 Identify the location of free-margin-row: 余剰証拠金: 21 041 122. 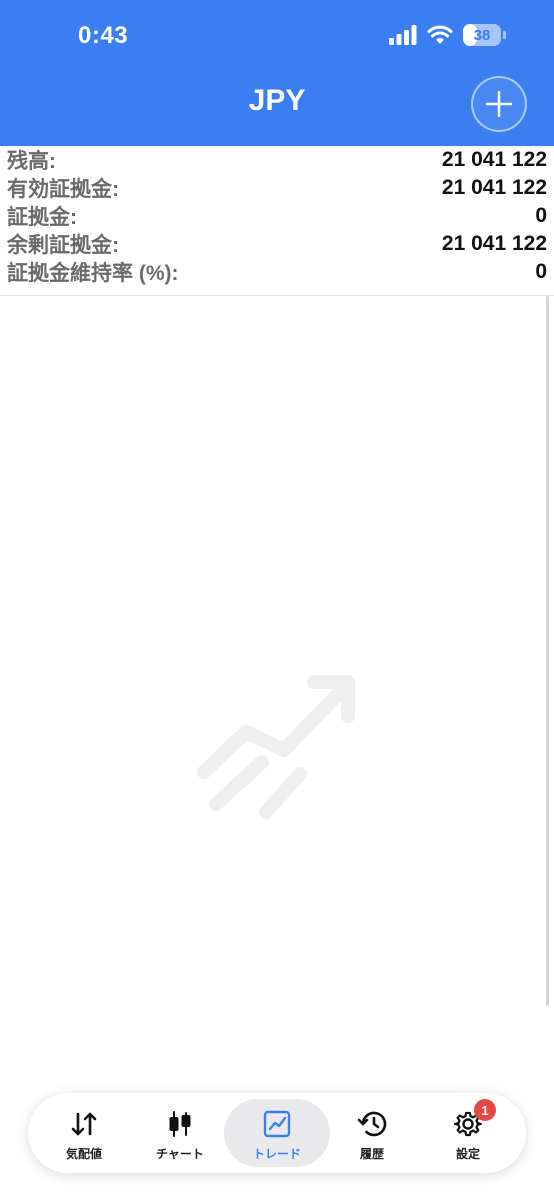
(277, 244).